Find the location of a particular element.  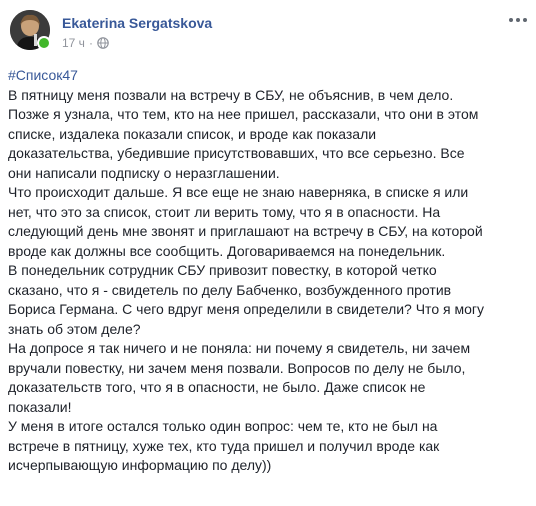

hashtag-link: #Список47 is located at coordinates (268, 76).